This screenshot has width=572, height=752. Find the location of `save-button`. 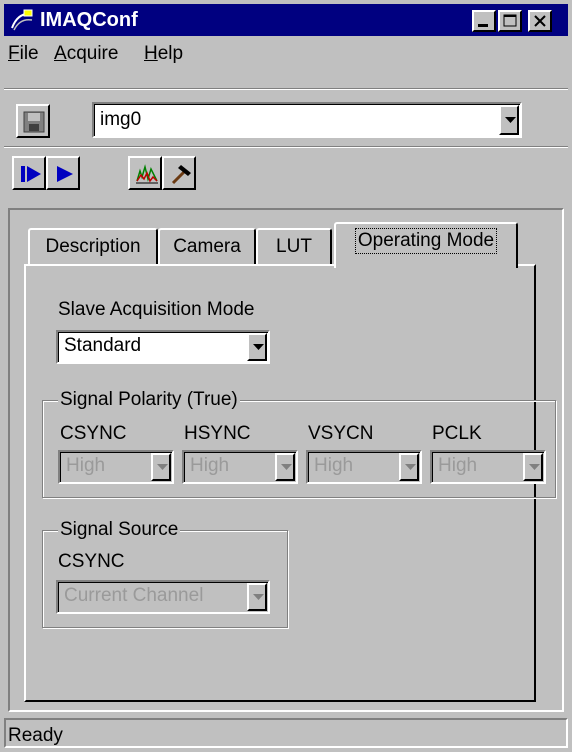

save-button is located at coordinates (33, 121).